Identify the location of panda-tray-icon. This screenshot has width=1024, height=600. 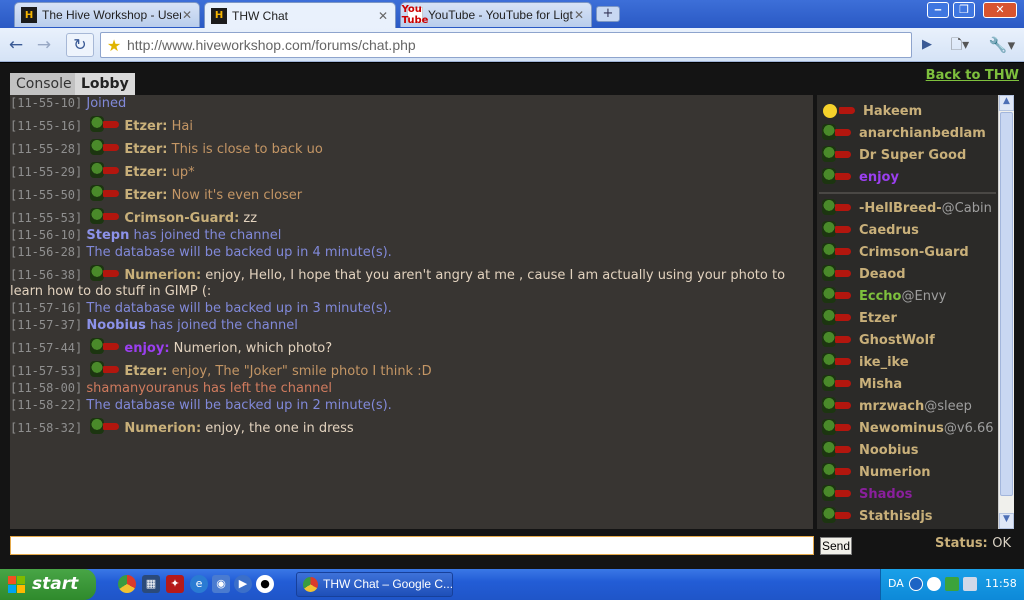
(934, 584).